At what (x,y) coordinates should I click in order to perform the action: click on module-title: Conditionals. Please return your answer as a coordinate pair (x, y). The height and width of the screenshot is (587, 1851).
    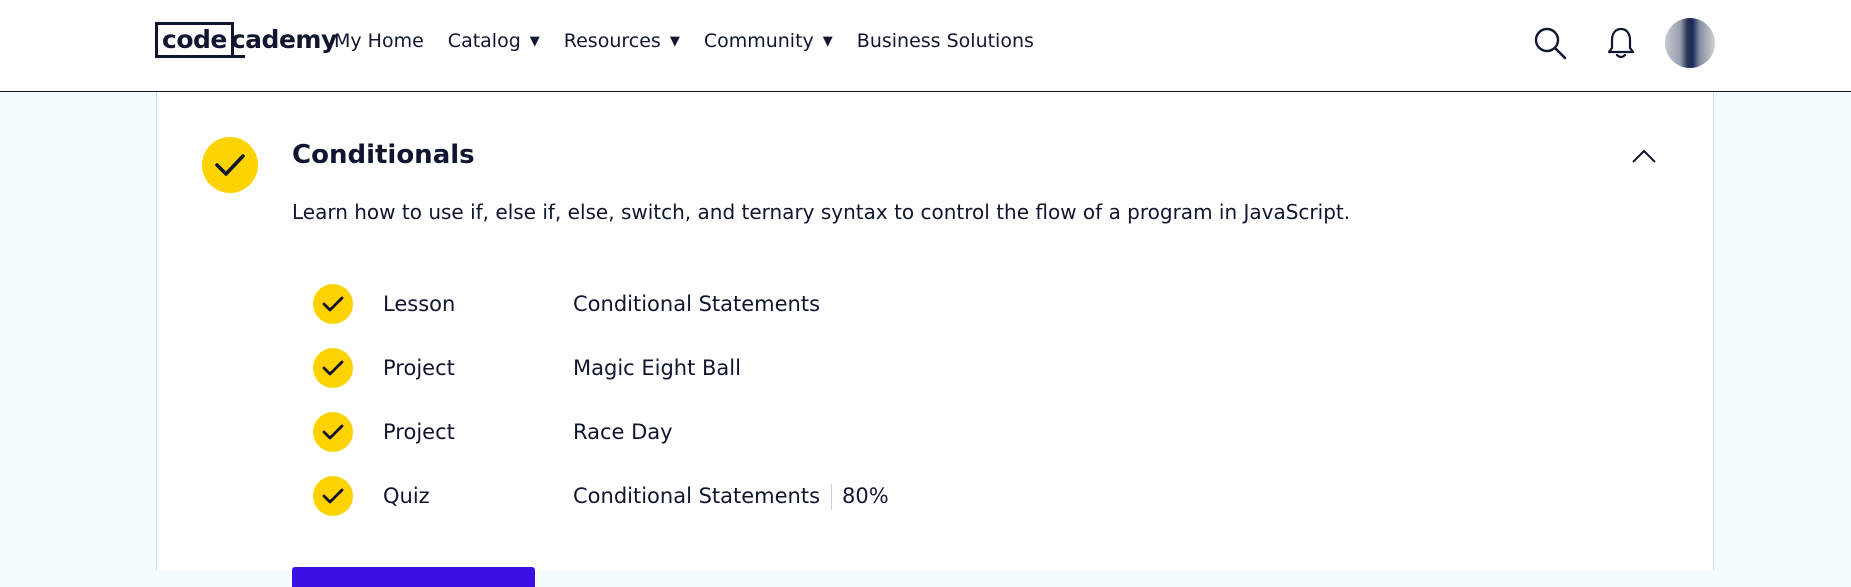
    Looking at the image, I should click on (383, 155).